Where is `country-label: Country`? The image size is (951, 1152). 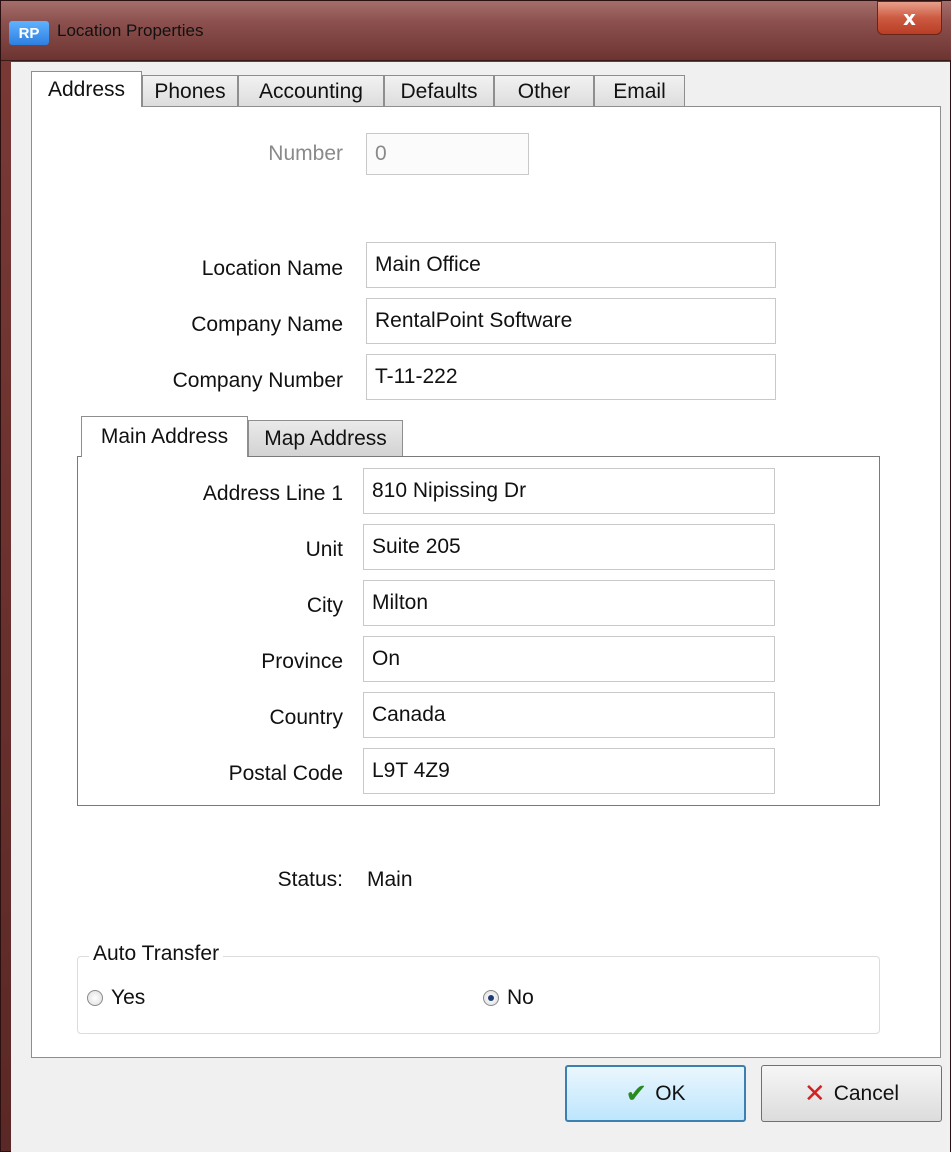 country-label: Country is located at coordinates (306, 717).